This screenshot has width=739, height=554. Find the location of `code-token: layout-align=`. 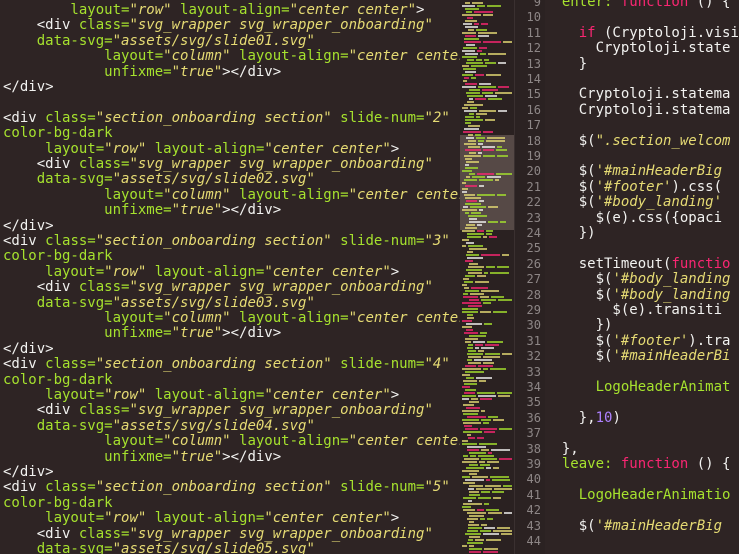

code-token: layout-align= is located at coordinates (289, 56).